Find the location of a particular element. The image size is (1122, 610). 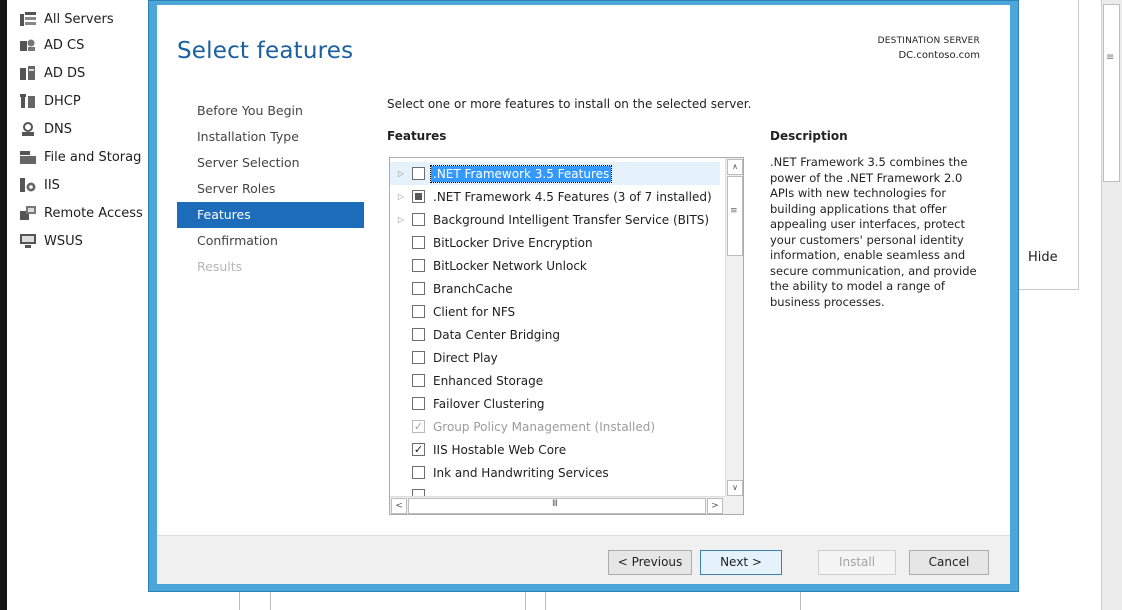

feature-label: IIS Hostable Web Core is located at coordinates (500, 449).